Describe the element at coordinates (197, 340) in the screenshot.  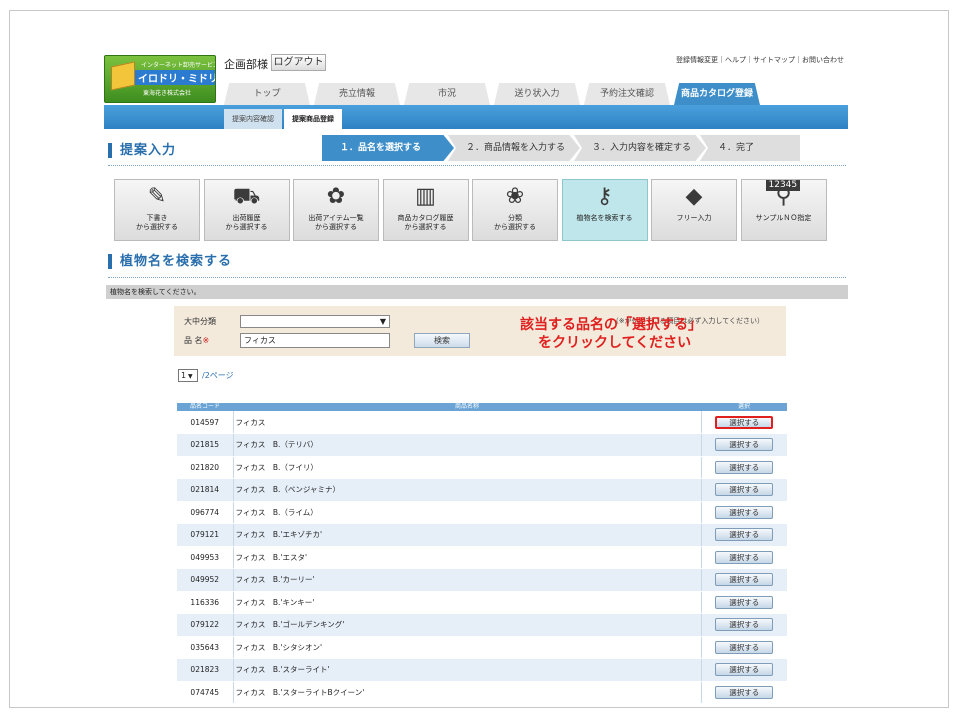
I see `name-label: 品 名※` at that location.